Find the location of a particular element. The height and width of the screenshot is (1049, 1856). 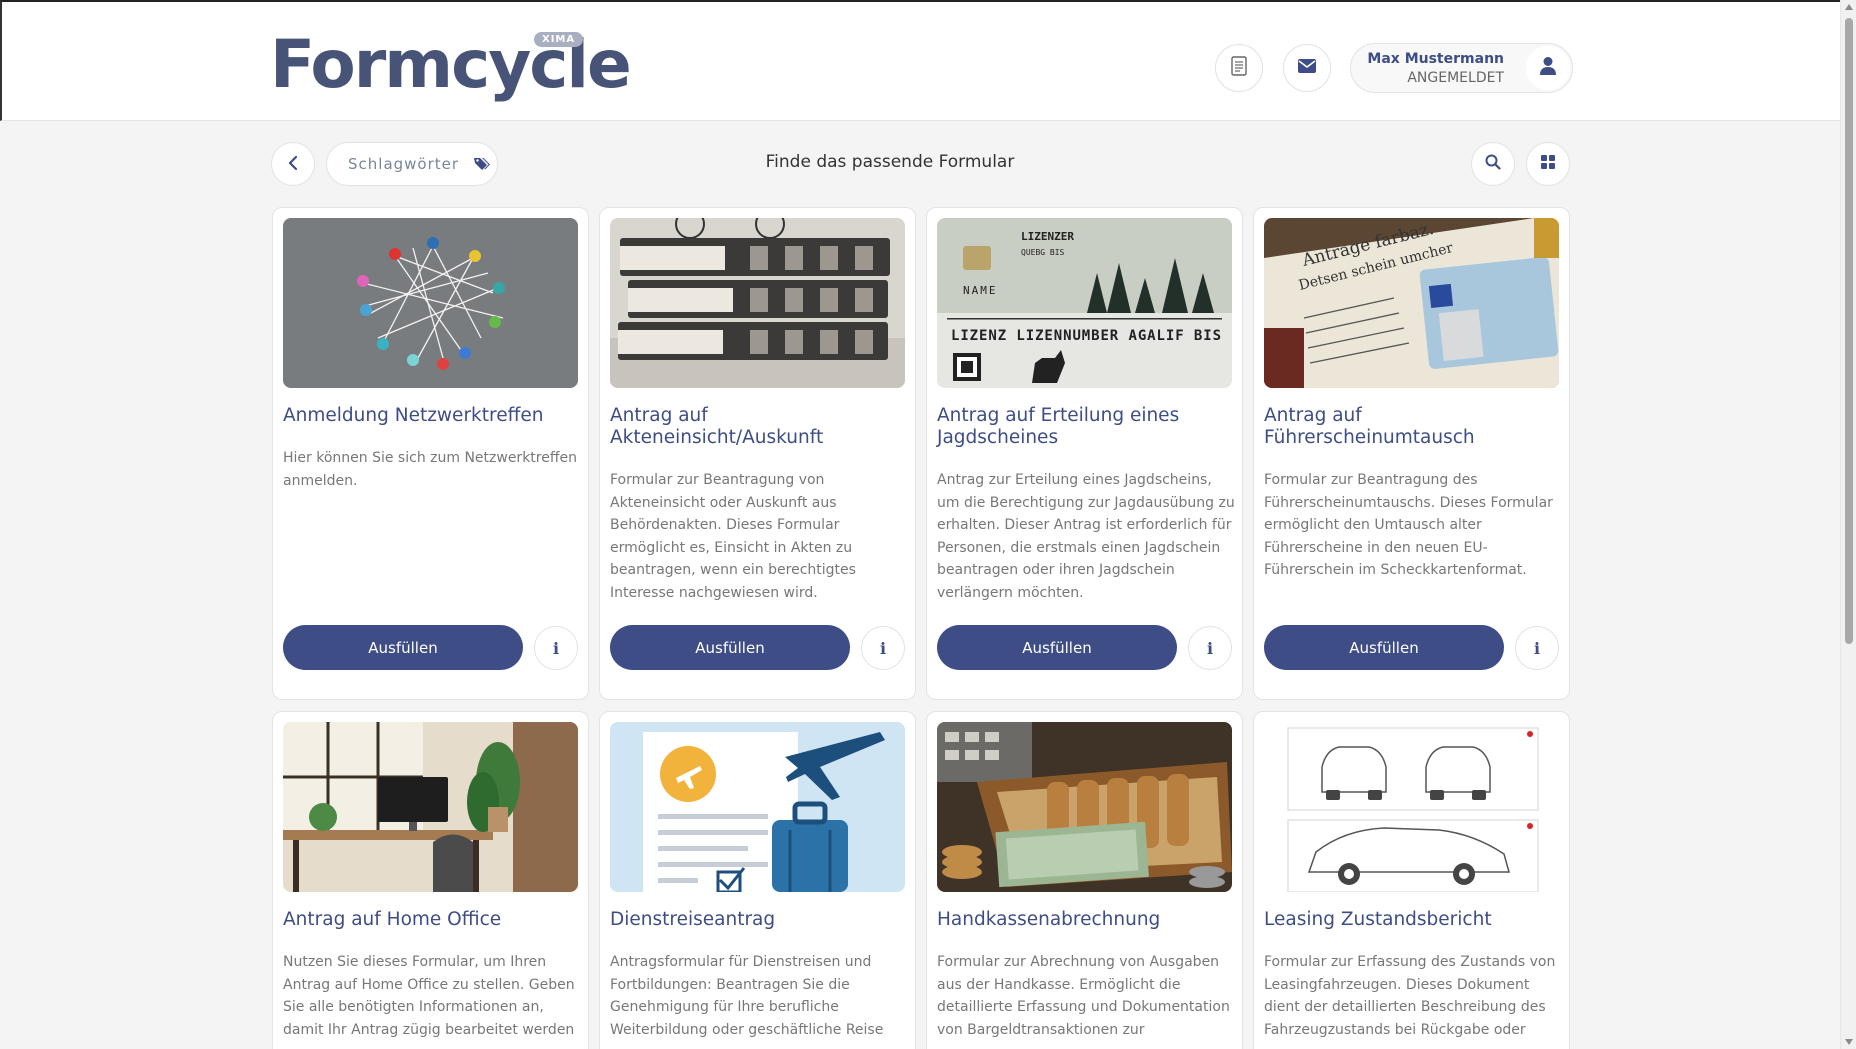

chevron-left-icon is located at coordinates (293, 164).